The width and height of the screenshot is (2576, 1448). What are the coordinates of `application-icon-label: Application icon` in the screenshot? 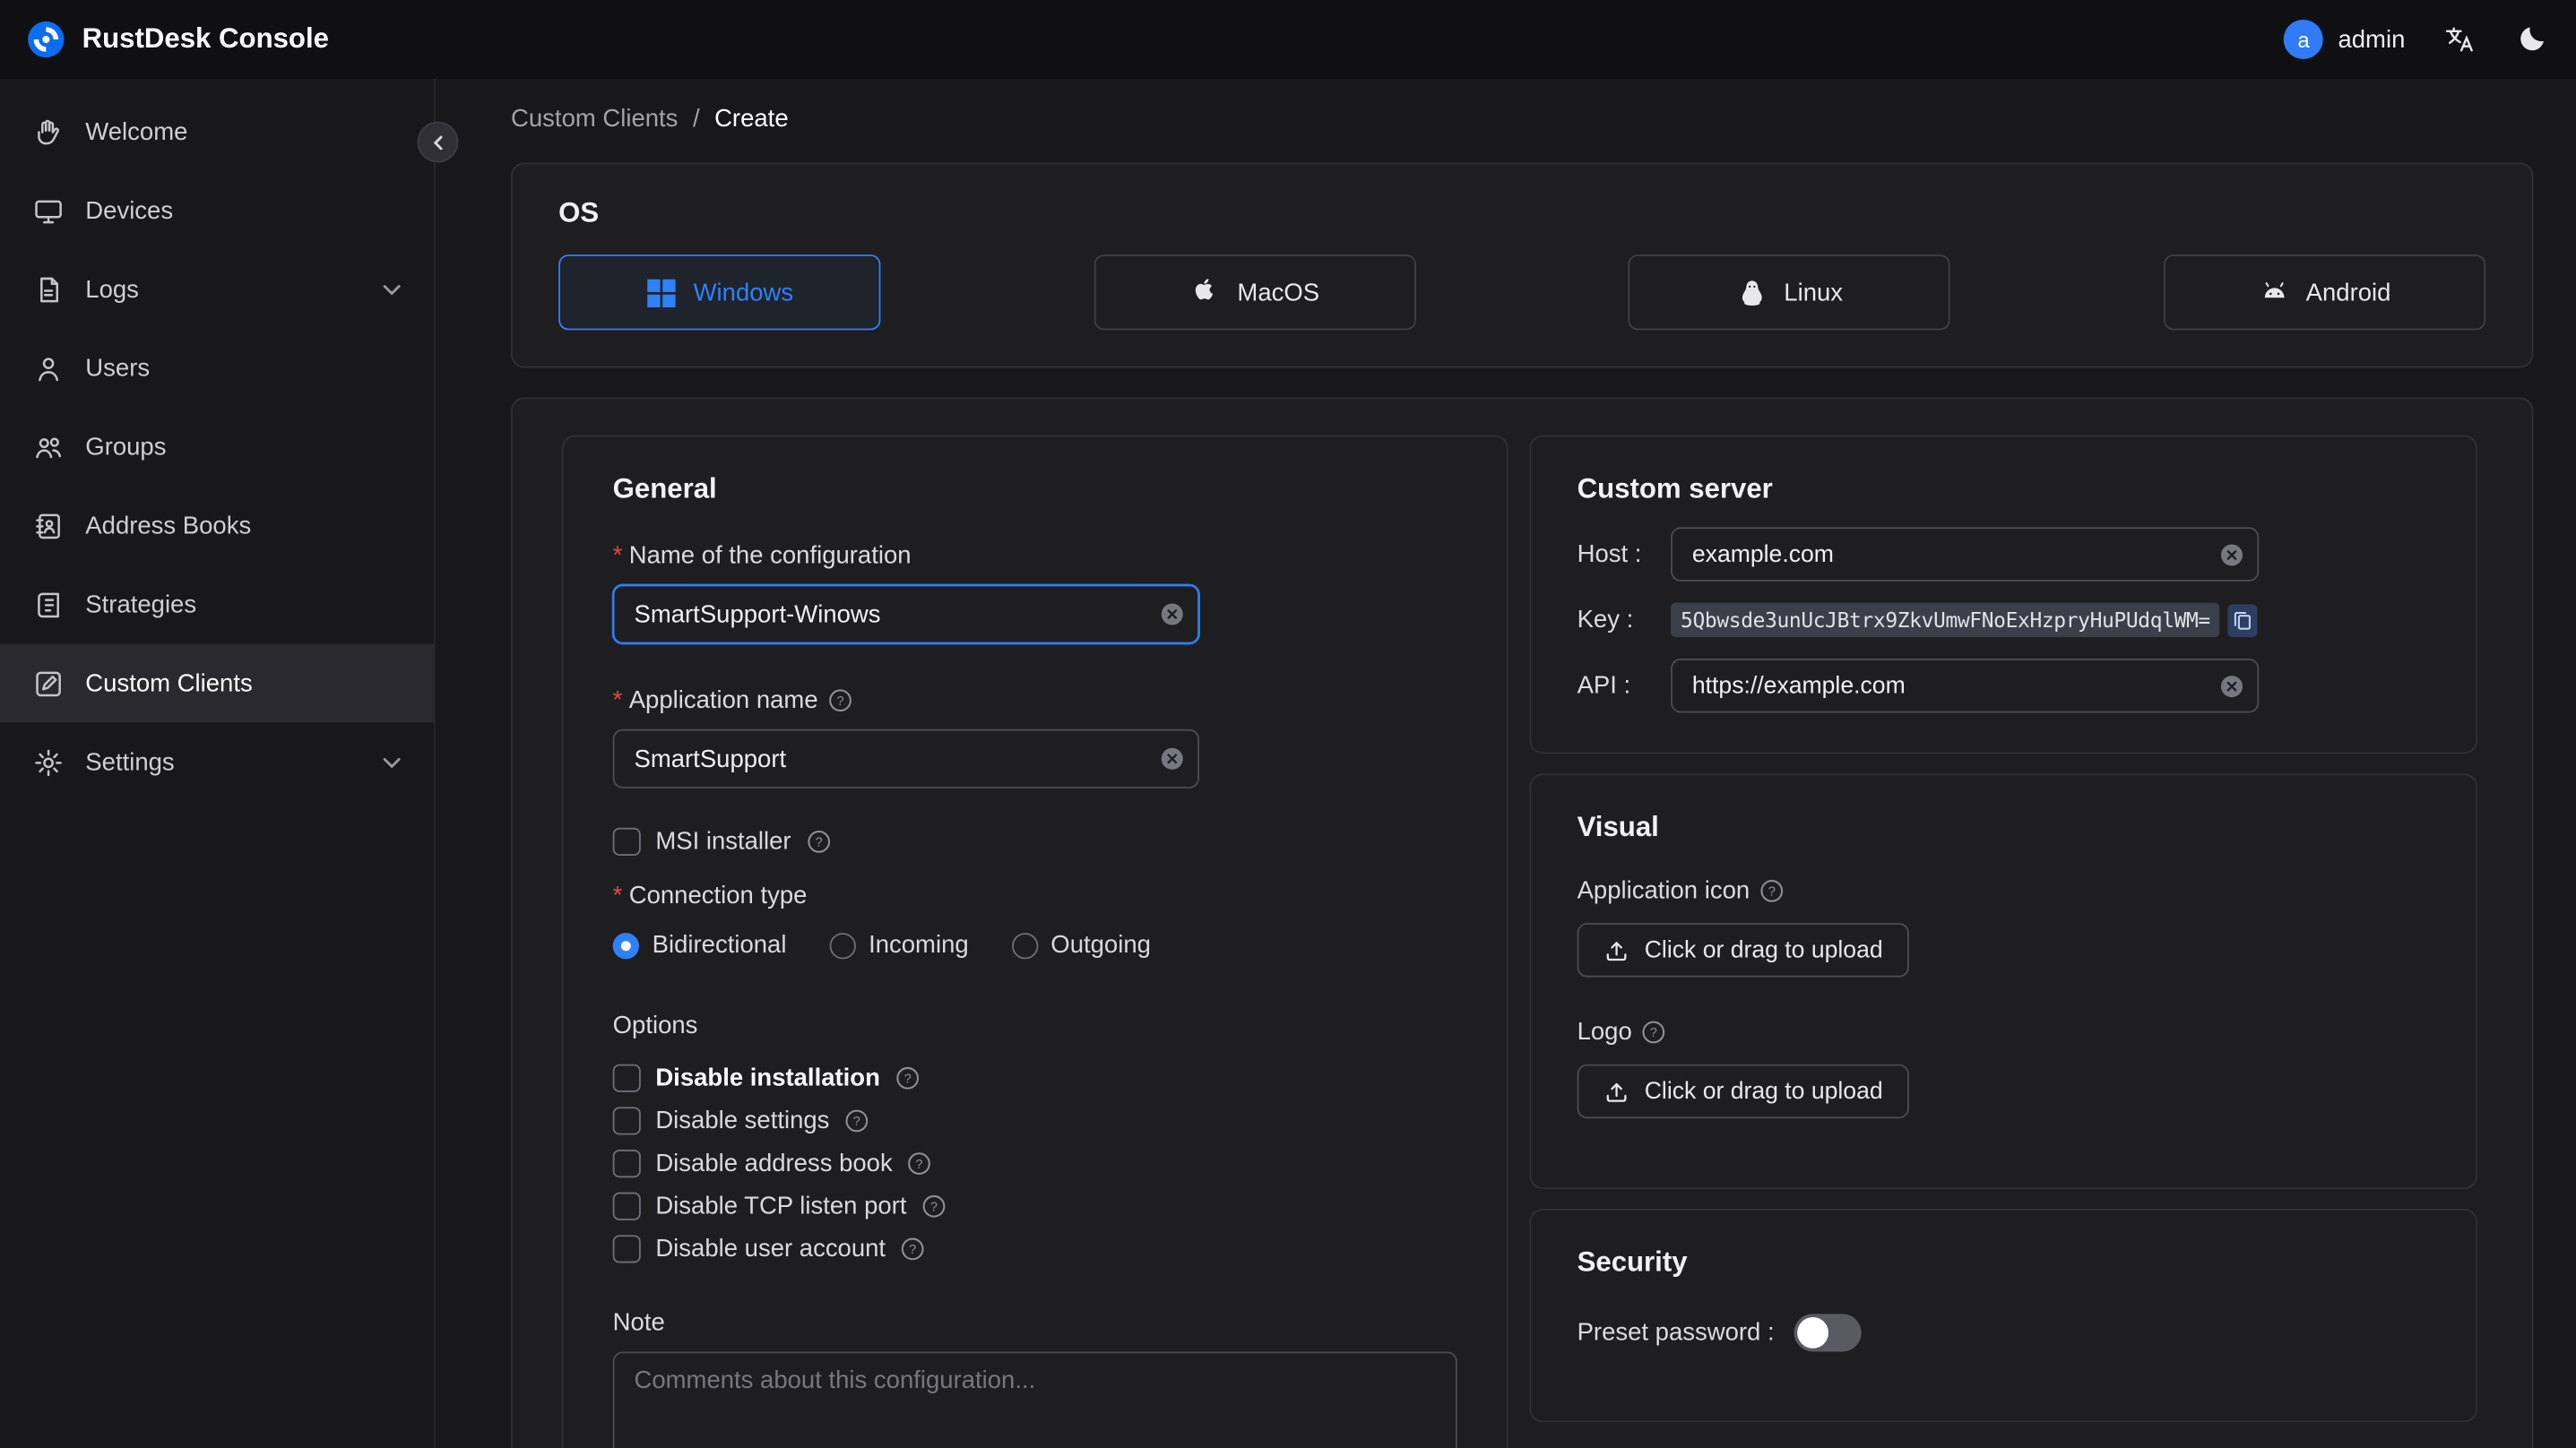 It's located at (1663, 890).